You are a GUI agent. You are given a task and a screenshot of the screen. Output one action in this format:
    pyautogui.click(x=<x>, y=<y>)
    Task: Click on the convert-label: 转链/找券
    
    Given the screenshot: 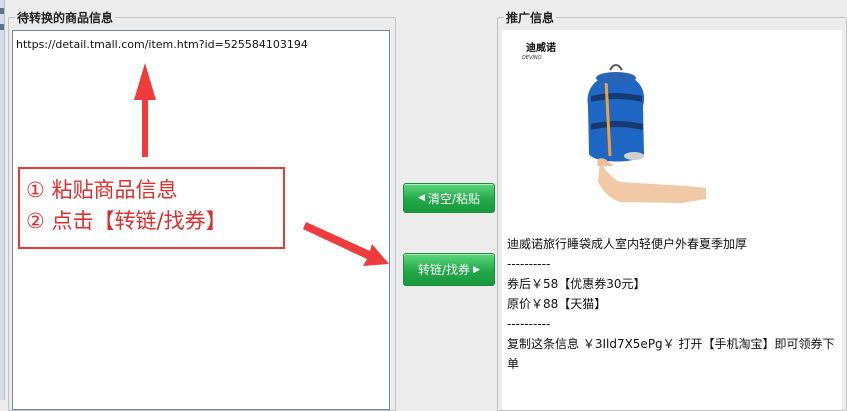 What is the action you would take?
    pyautogui.click(x=444, y=270)
    